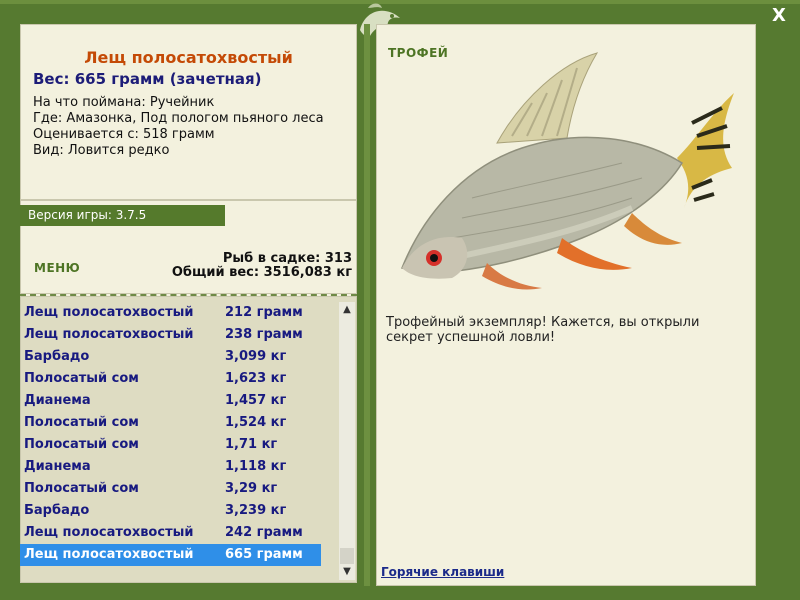 The width and height of the screenshot is (800, 600). I want to click on catch-list-row: Лещ полосатохвостый 238 грамм, so click(170, 335).